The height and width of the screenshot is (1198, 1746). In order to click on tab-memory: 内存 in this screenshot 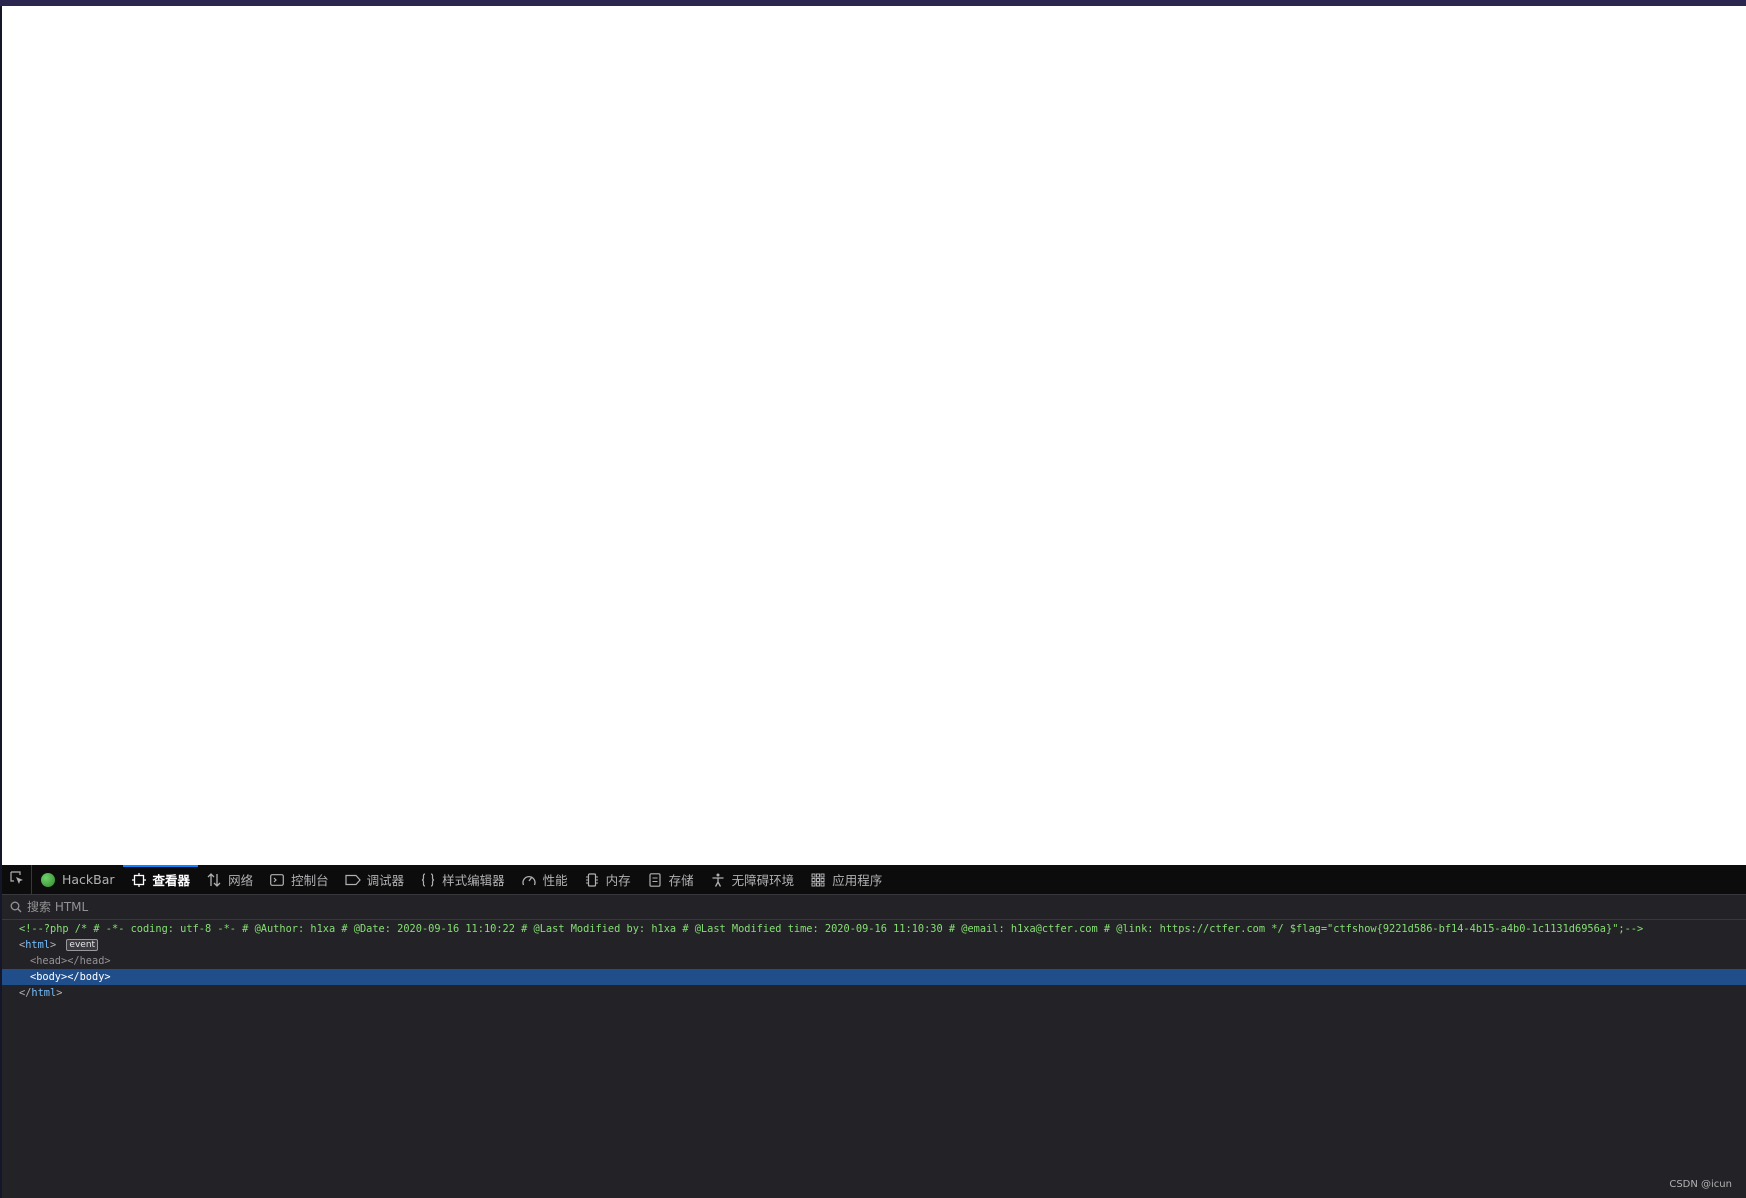, I will do `click(607, 879)`.